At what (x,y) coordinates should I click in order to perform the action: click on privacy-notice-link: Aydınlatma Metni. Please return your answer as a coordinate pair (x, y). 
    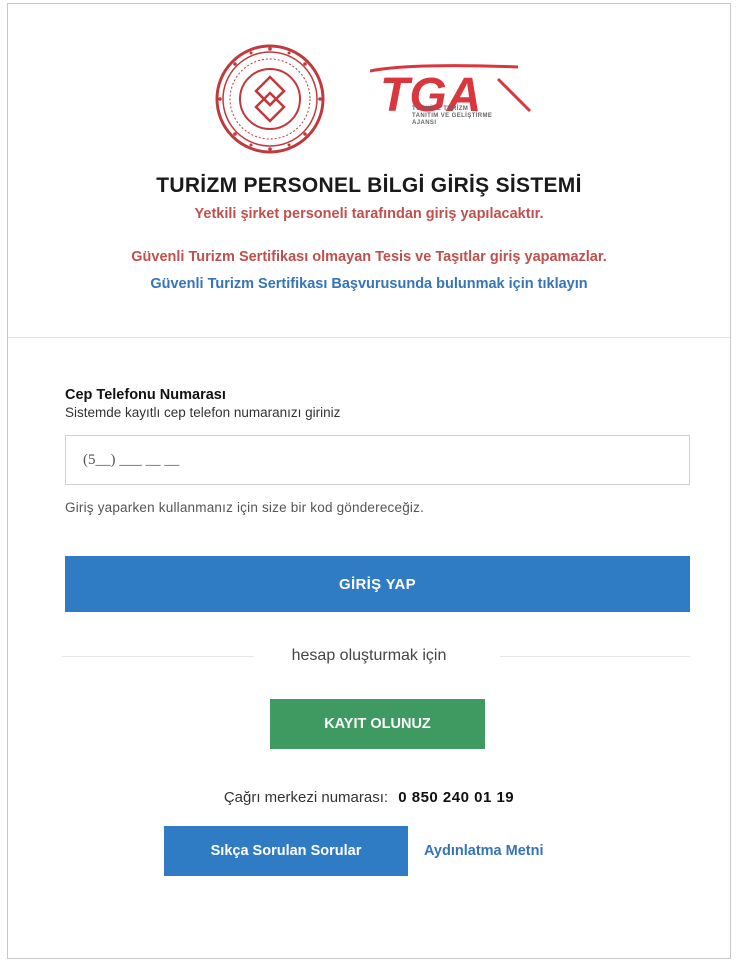
    Looking at the image, I should click on (484, 851).